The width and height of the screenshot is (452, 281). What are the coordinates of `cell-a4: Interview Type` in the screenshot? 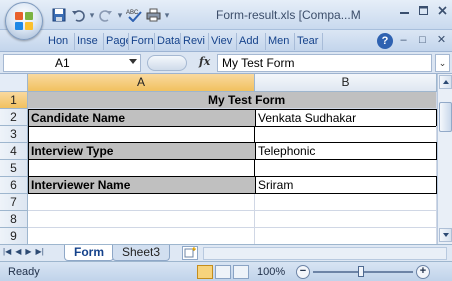 It's located at (142, 151).